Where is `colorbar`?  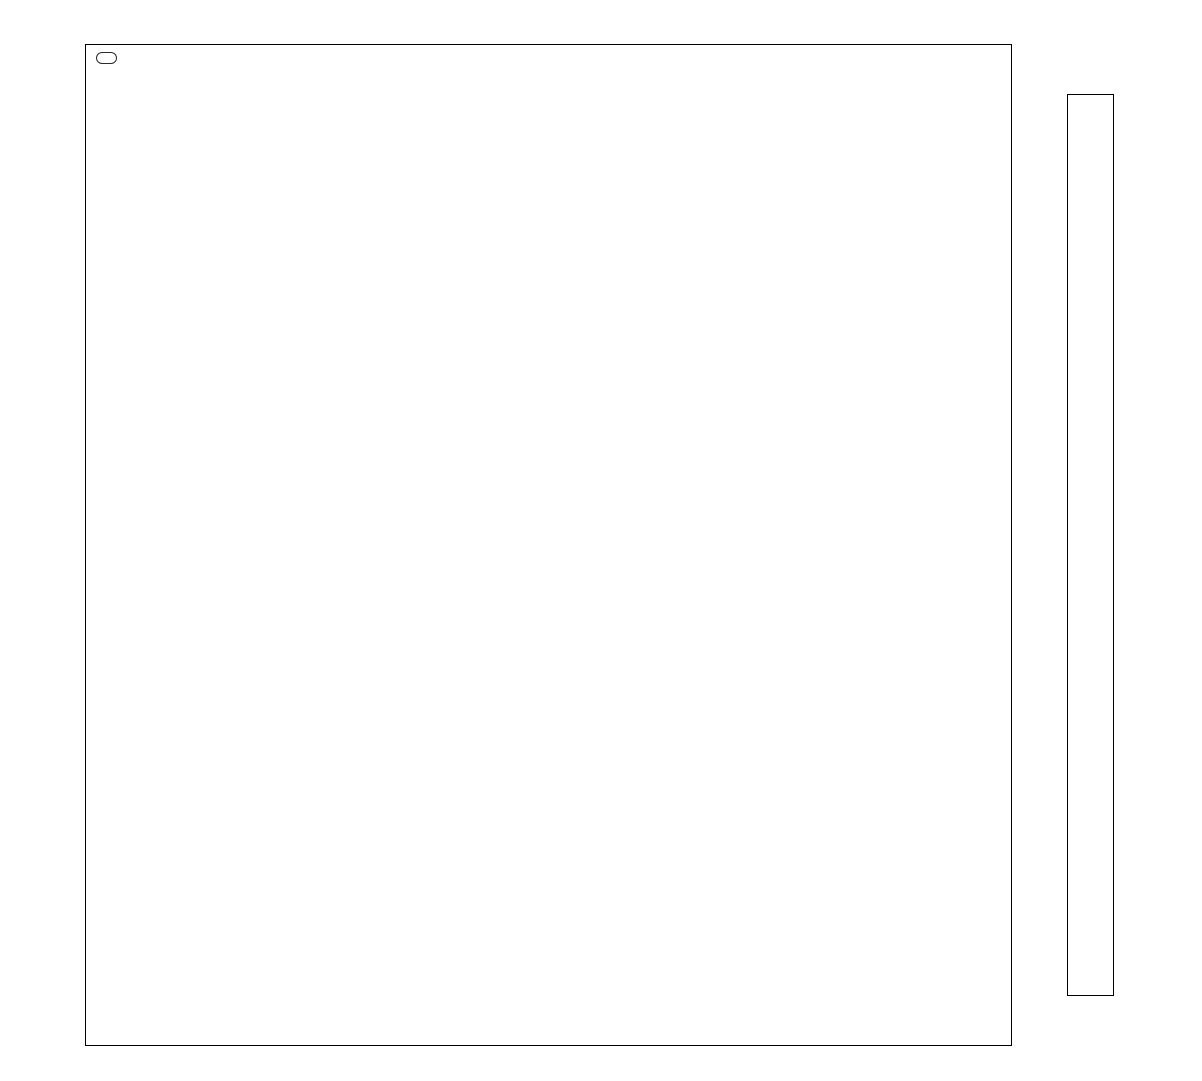 colorbar is located at coordinates (1090, 545).